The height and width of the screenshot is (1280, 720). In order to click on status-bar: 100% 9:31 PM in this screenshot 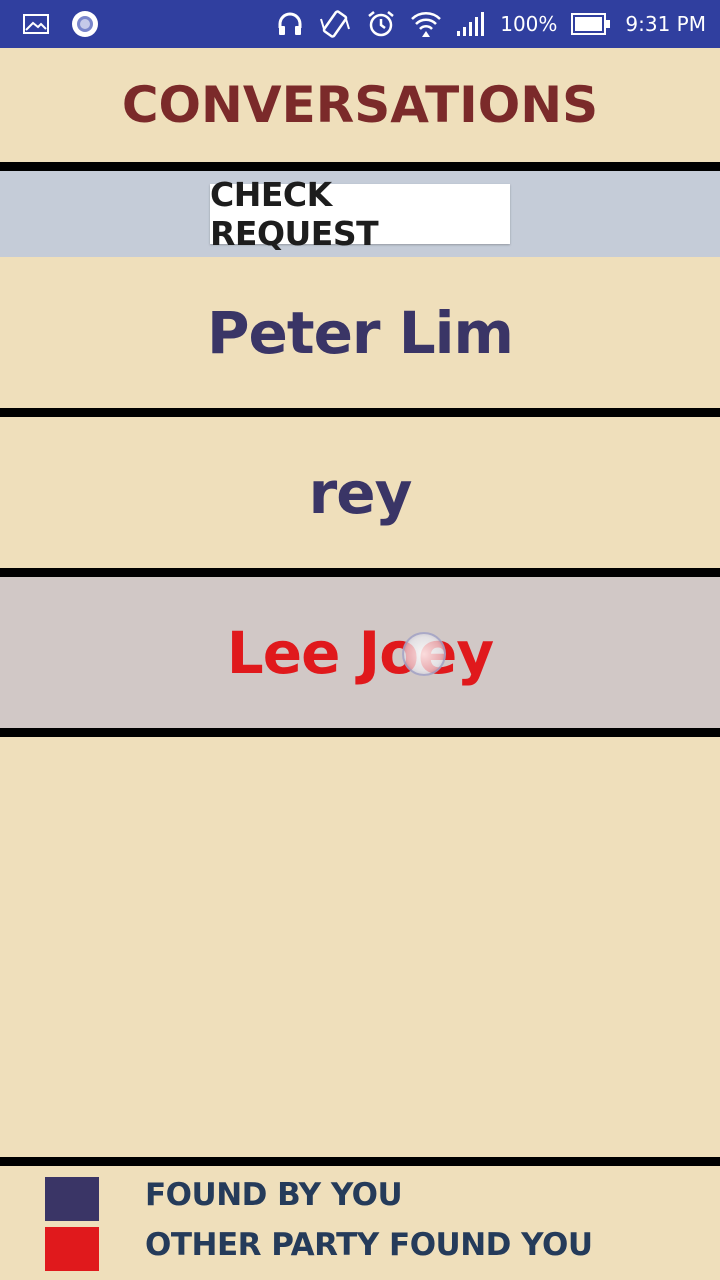, I will do `click(360, 24)`.